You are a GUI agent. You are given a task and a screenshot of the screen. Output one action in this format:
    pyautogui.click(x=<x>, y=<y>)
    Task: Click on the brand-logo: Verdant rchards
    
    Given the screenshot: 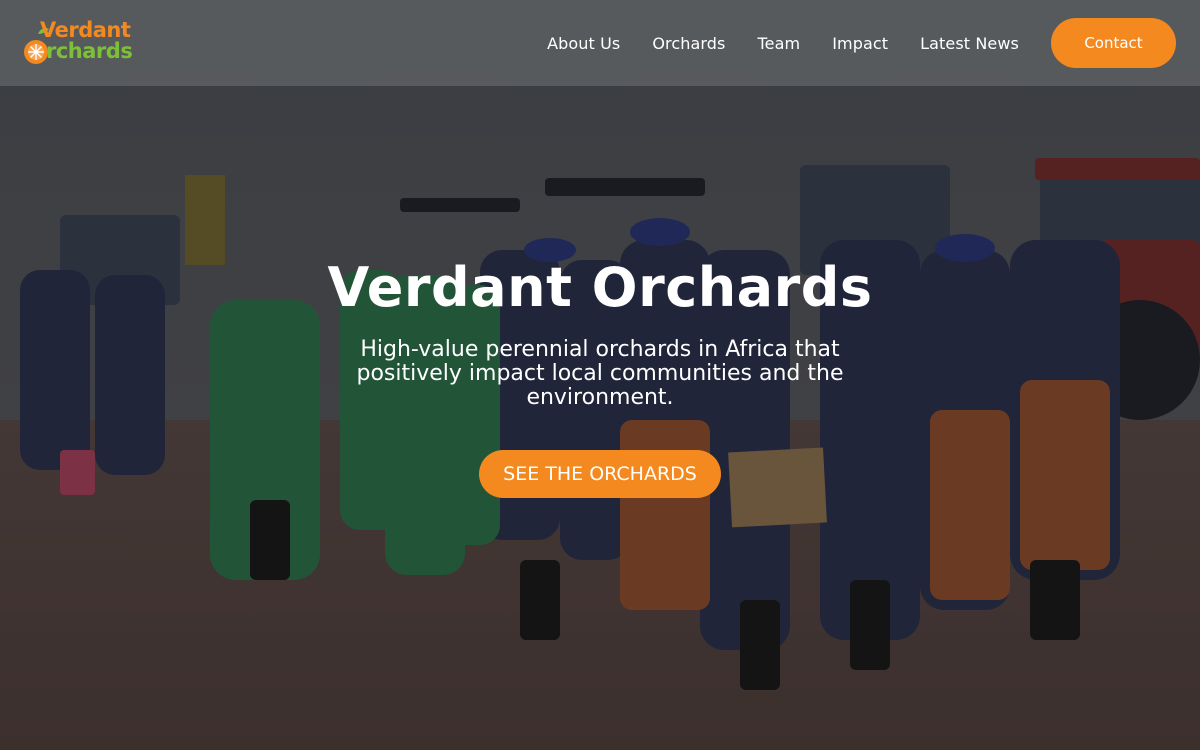 What is the action you would take?
    pyautogui.click(x=87, y=43)
    